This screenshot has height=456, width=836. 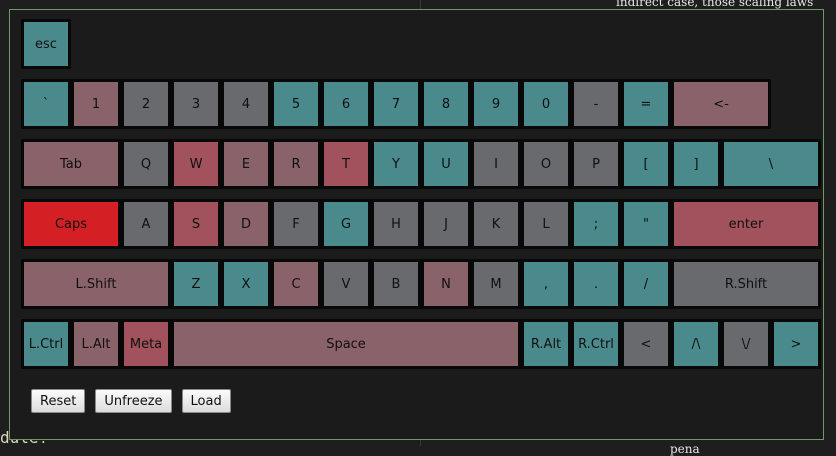 I want to click on key-sym-5-7: /\, so click(x=696, y=344).